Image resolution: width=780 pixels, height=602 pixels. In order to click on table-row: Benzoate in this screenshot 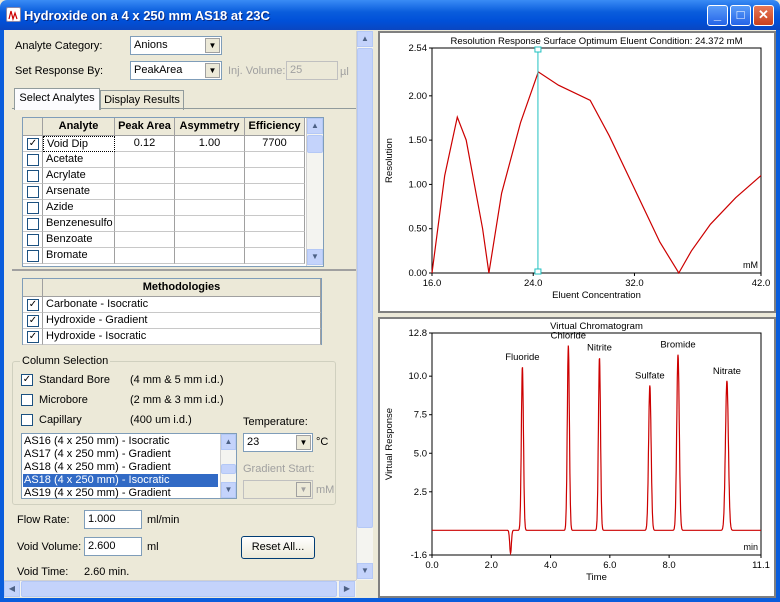, I will do `click(164, 240)`.